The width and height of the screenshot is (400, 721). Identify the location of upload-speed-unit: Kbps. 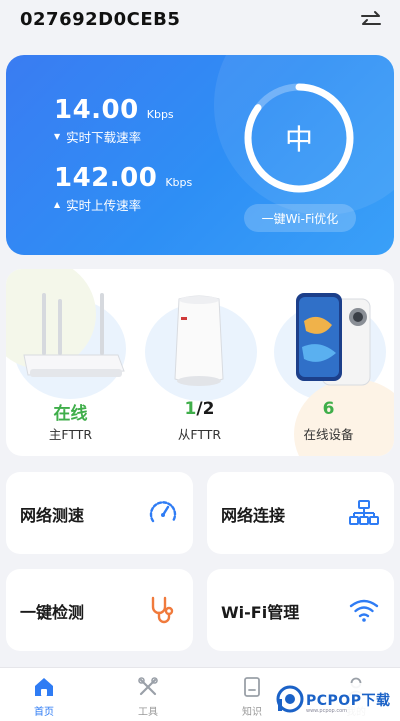
(179, 182).